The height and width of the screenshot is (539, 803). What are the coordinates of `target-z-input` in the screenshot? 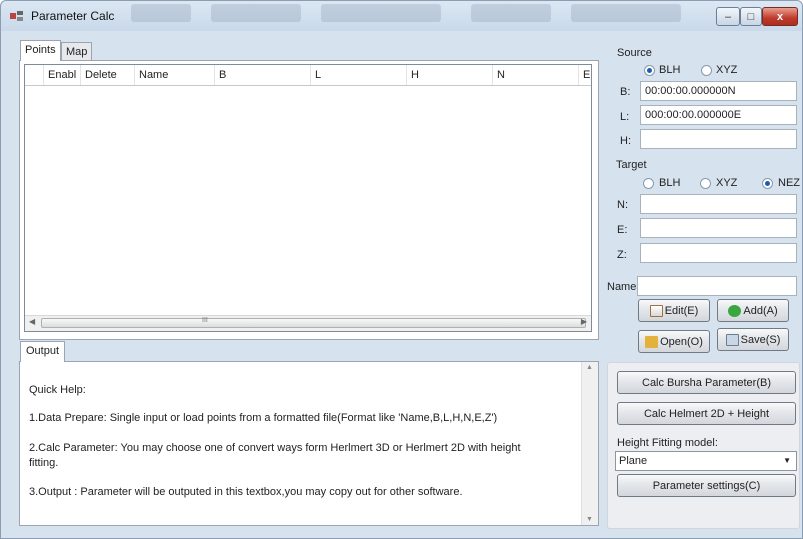 It's located at (718, 253).